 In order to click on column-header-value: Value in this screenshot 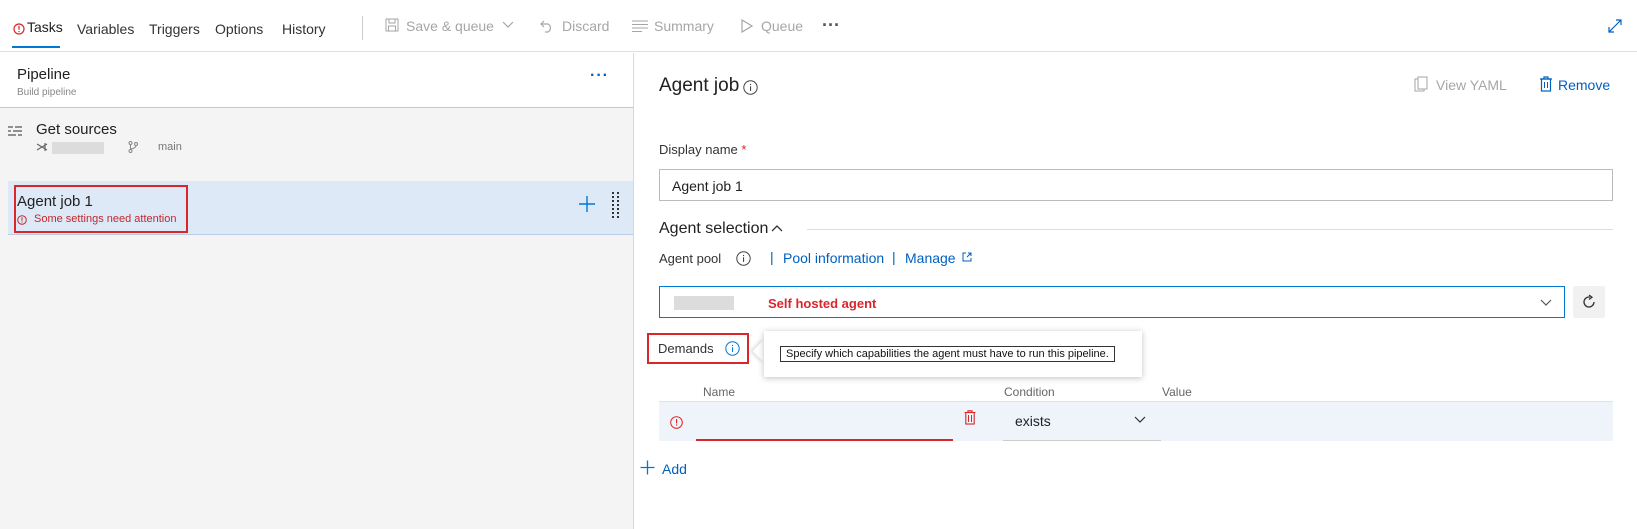, I will do `click(1177, 392)`.